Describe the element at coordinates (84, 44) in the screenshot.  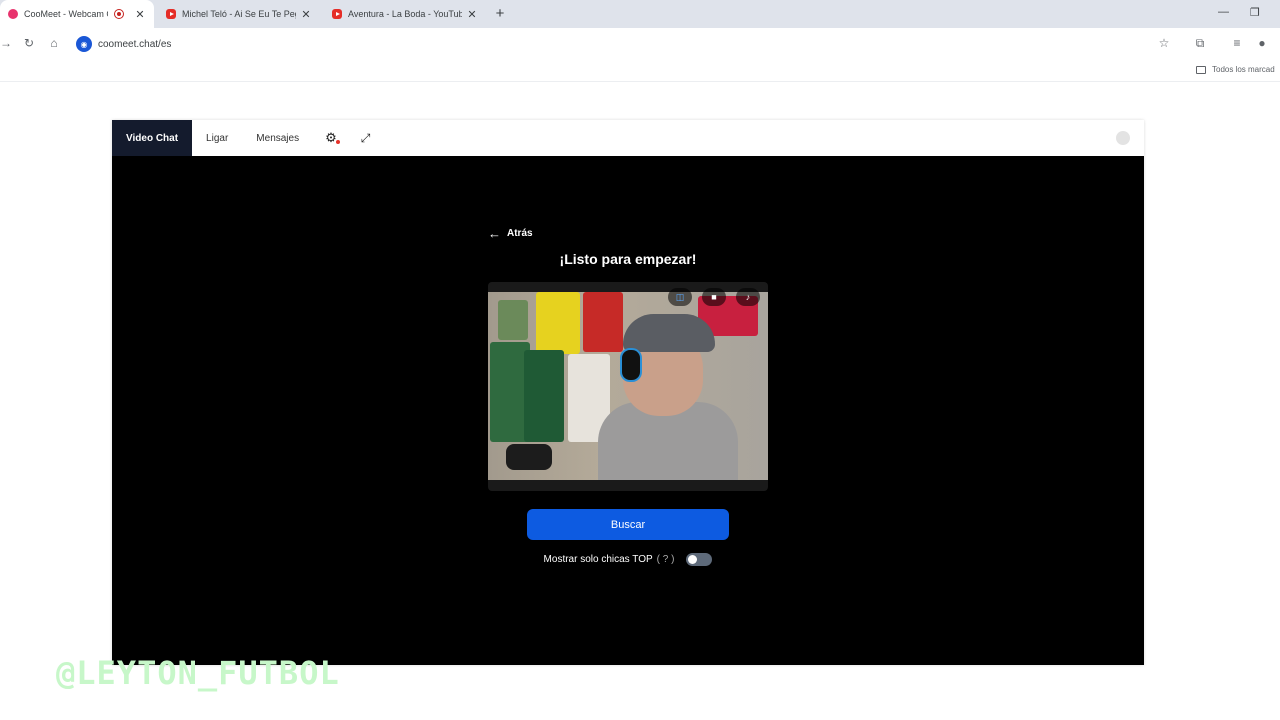
I see `site-info-icon: ◉` at that location.